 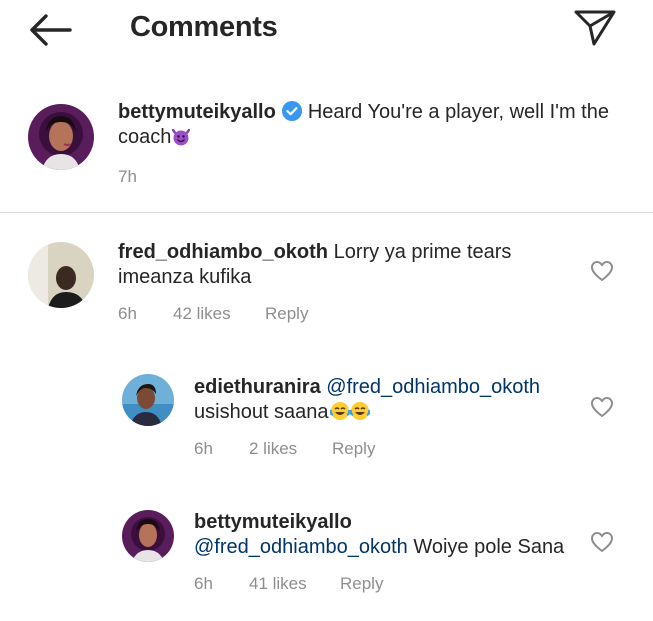 I want to click on arrow-left-icon, so click(x=51, y=30).